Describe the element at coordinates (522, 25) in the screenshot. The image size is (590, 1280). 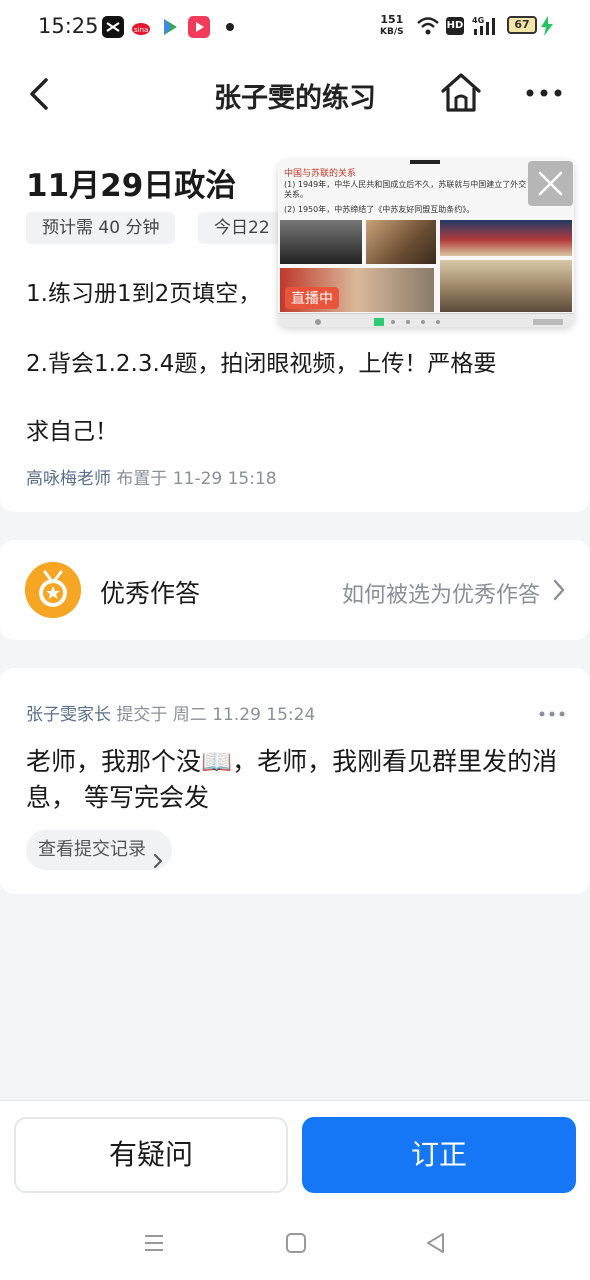
I see `battery-icon: 67` at that location.